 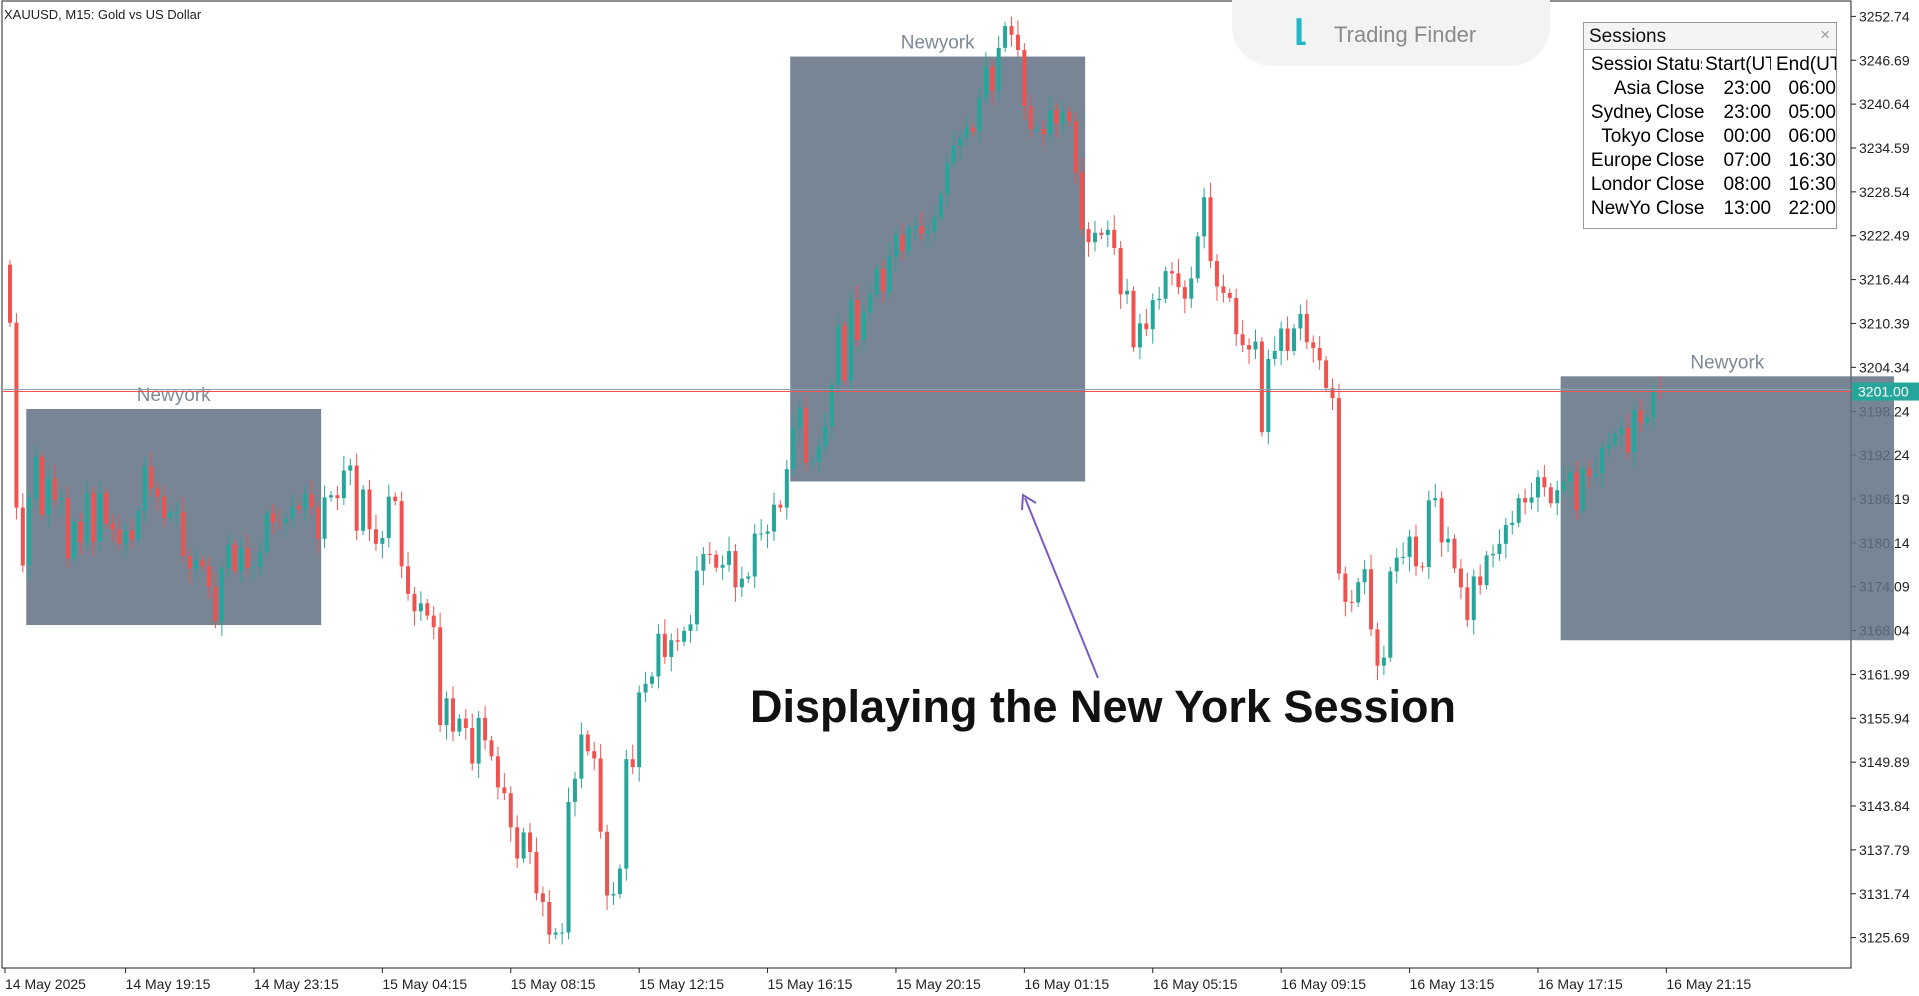 What do you see at coordinates (424, 984) in the screenshot?
I see `x-tick-label: 15 May 04:15` at bounding box center [424, 984].